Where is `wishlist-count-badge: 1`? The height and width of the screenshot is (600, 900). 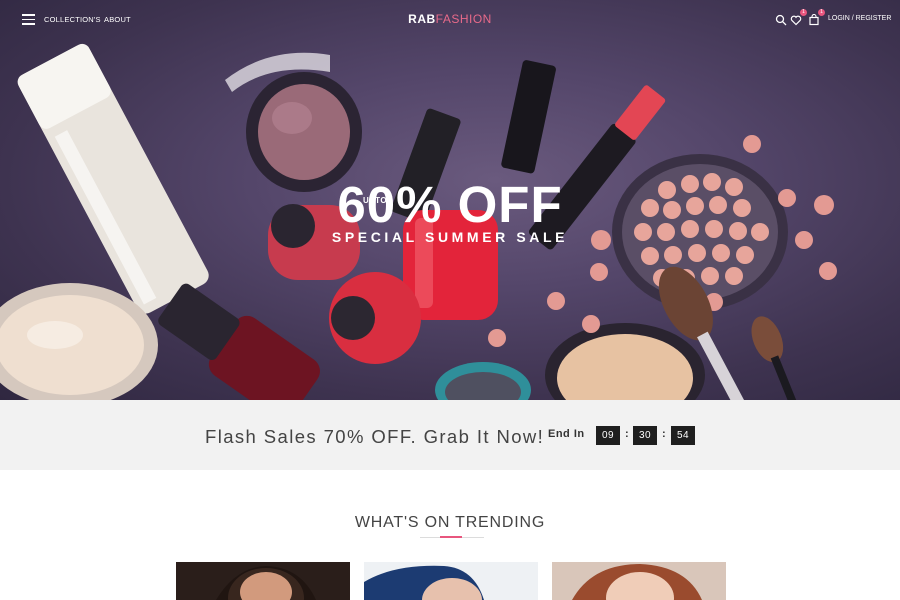
wishlist-count-badge: 1 is located at coordinates (803, 12).